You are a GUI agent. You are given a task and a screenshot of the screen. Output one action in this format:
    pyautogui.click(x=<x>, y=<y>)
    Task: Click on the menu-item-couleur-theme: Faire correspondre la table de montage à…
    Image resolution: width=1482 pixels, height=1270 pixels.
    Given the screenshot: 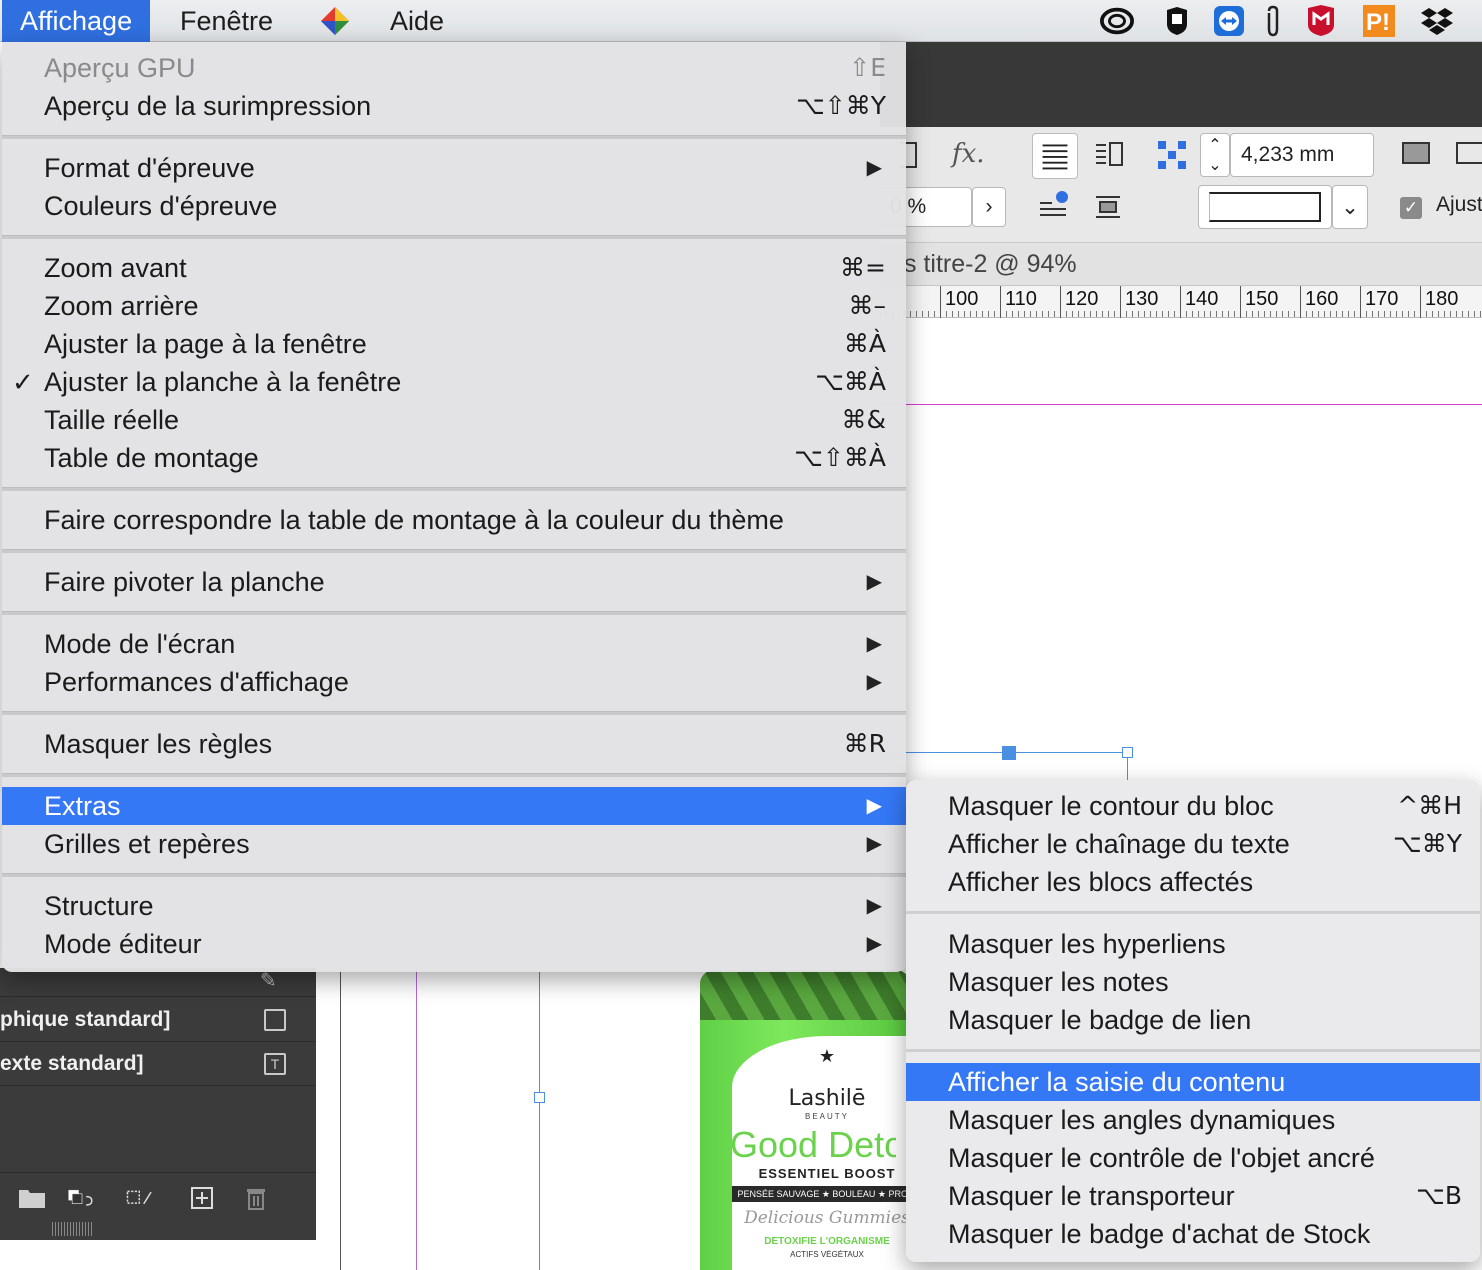 What is the action you would take?
    pyautogui.click(x=454, y=520)
    